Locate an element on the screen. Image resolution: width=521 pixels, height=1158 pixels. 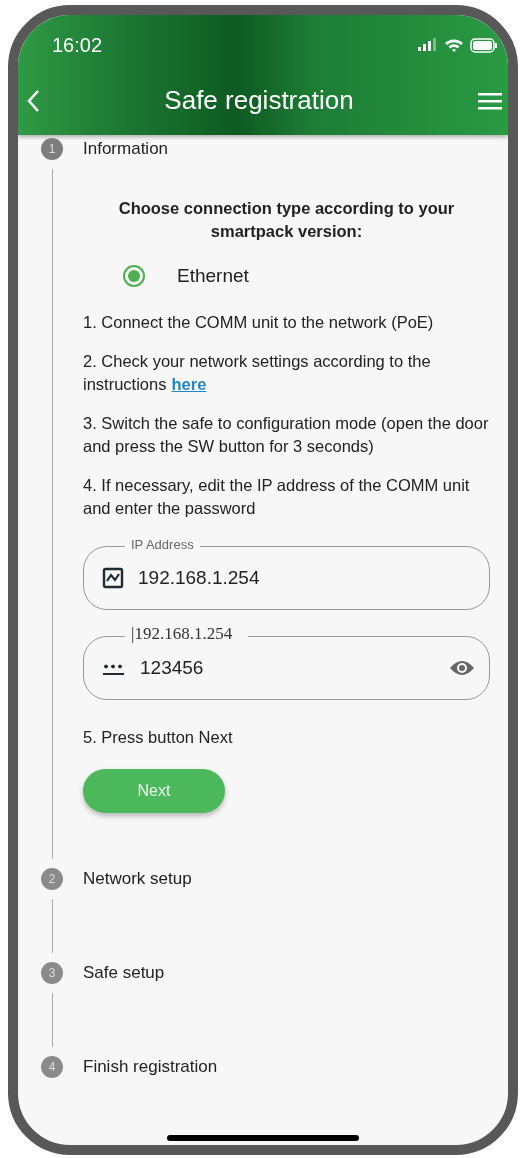
step-label: Safe setup is located at coordinates (124, 973).